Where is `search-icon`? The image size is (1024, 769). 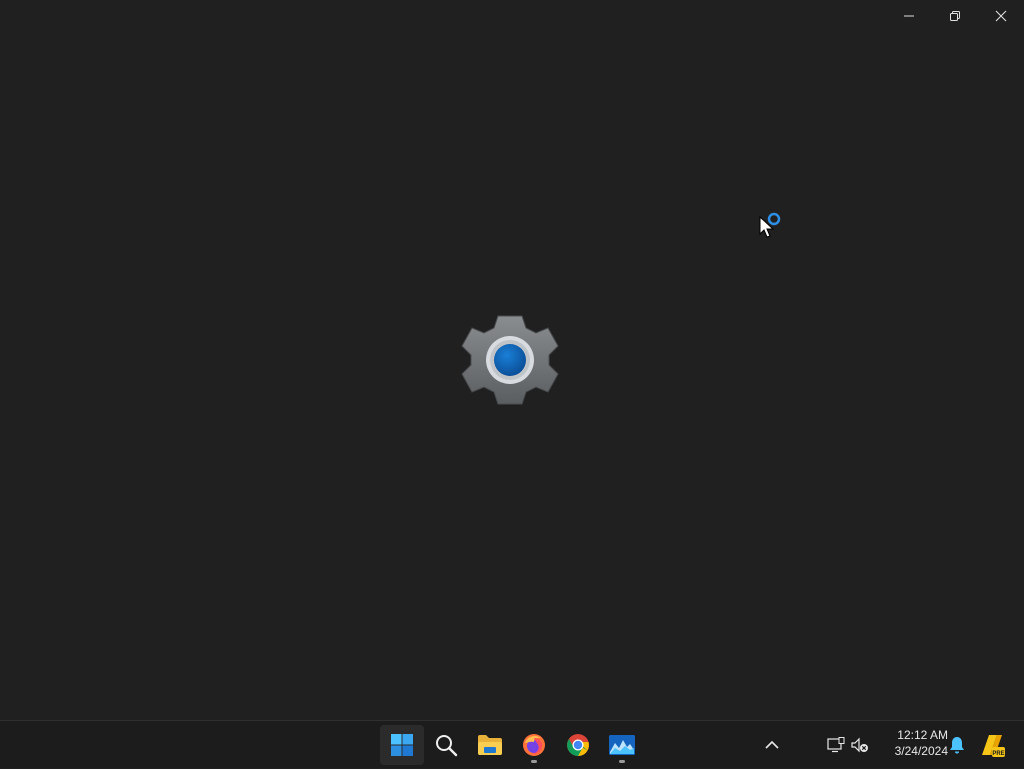 search-icon is located at coordinates (447, 746).